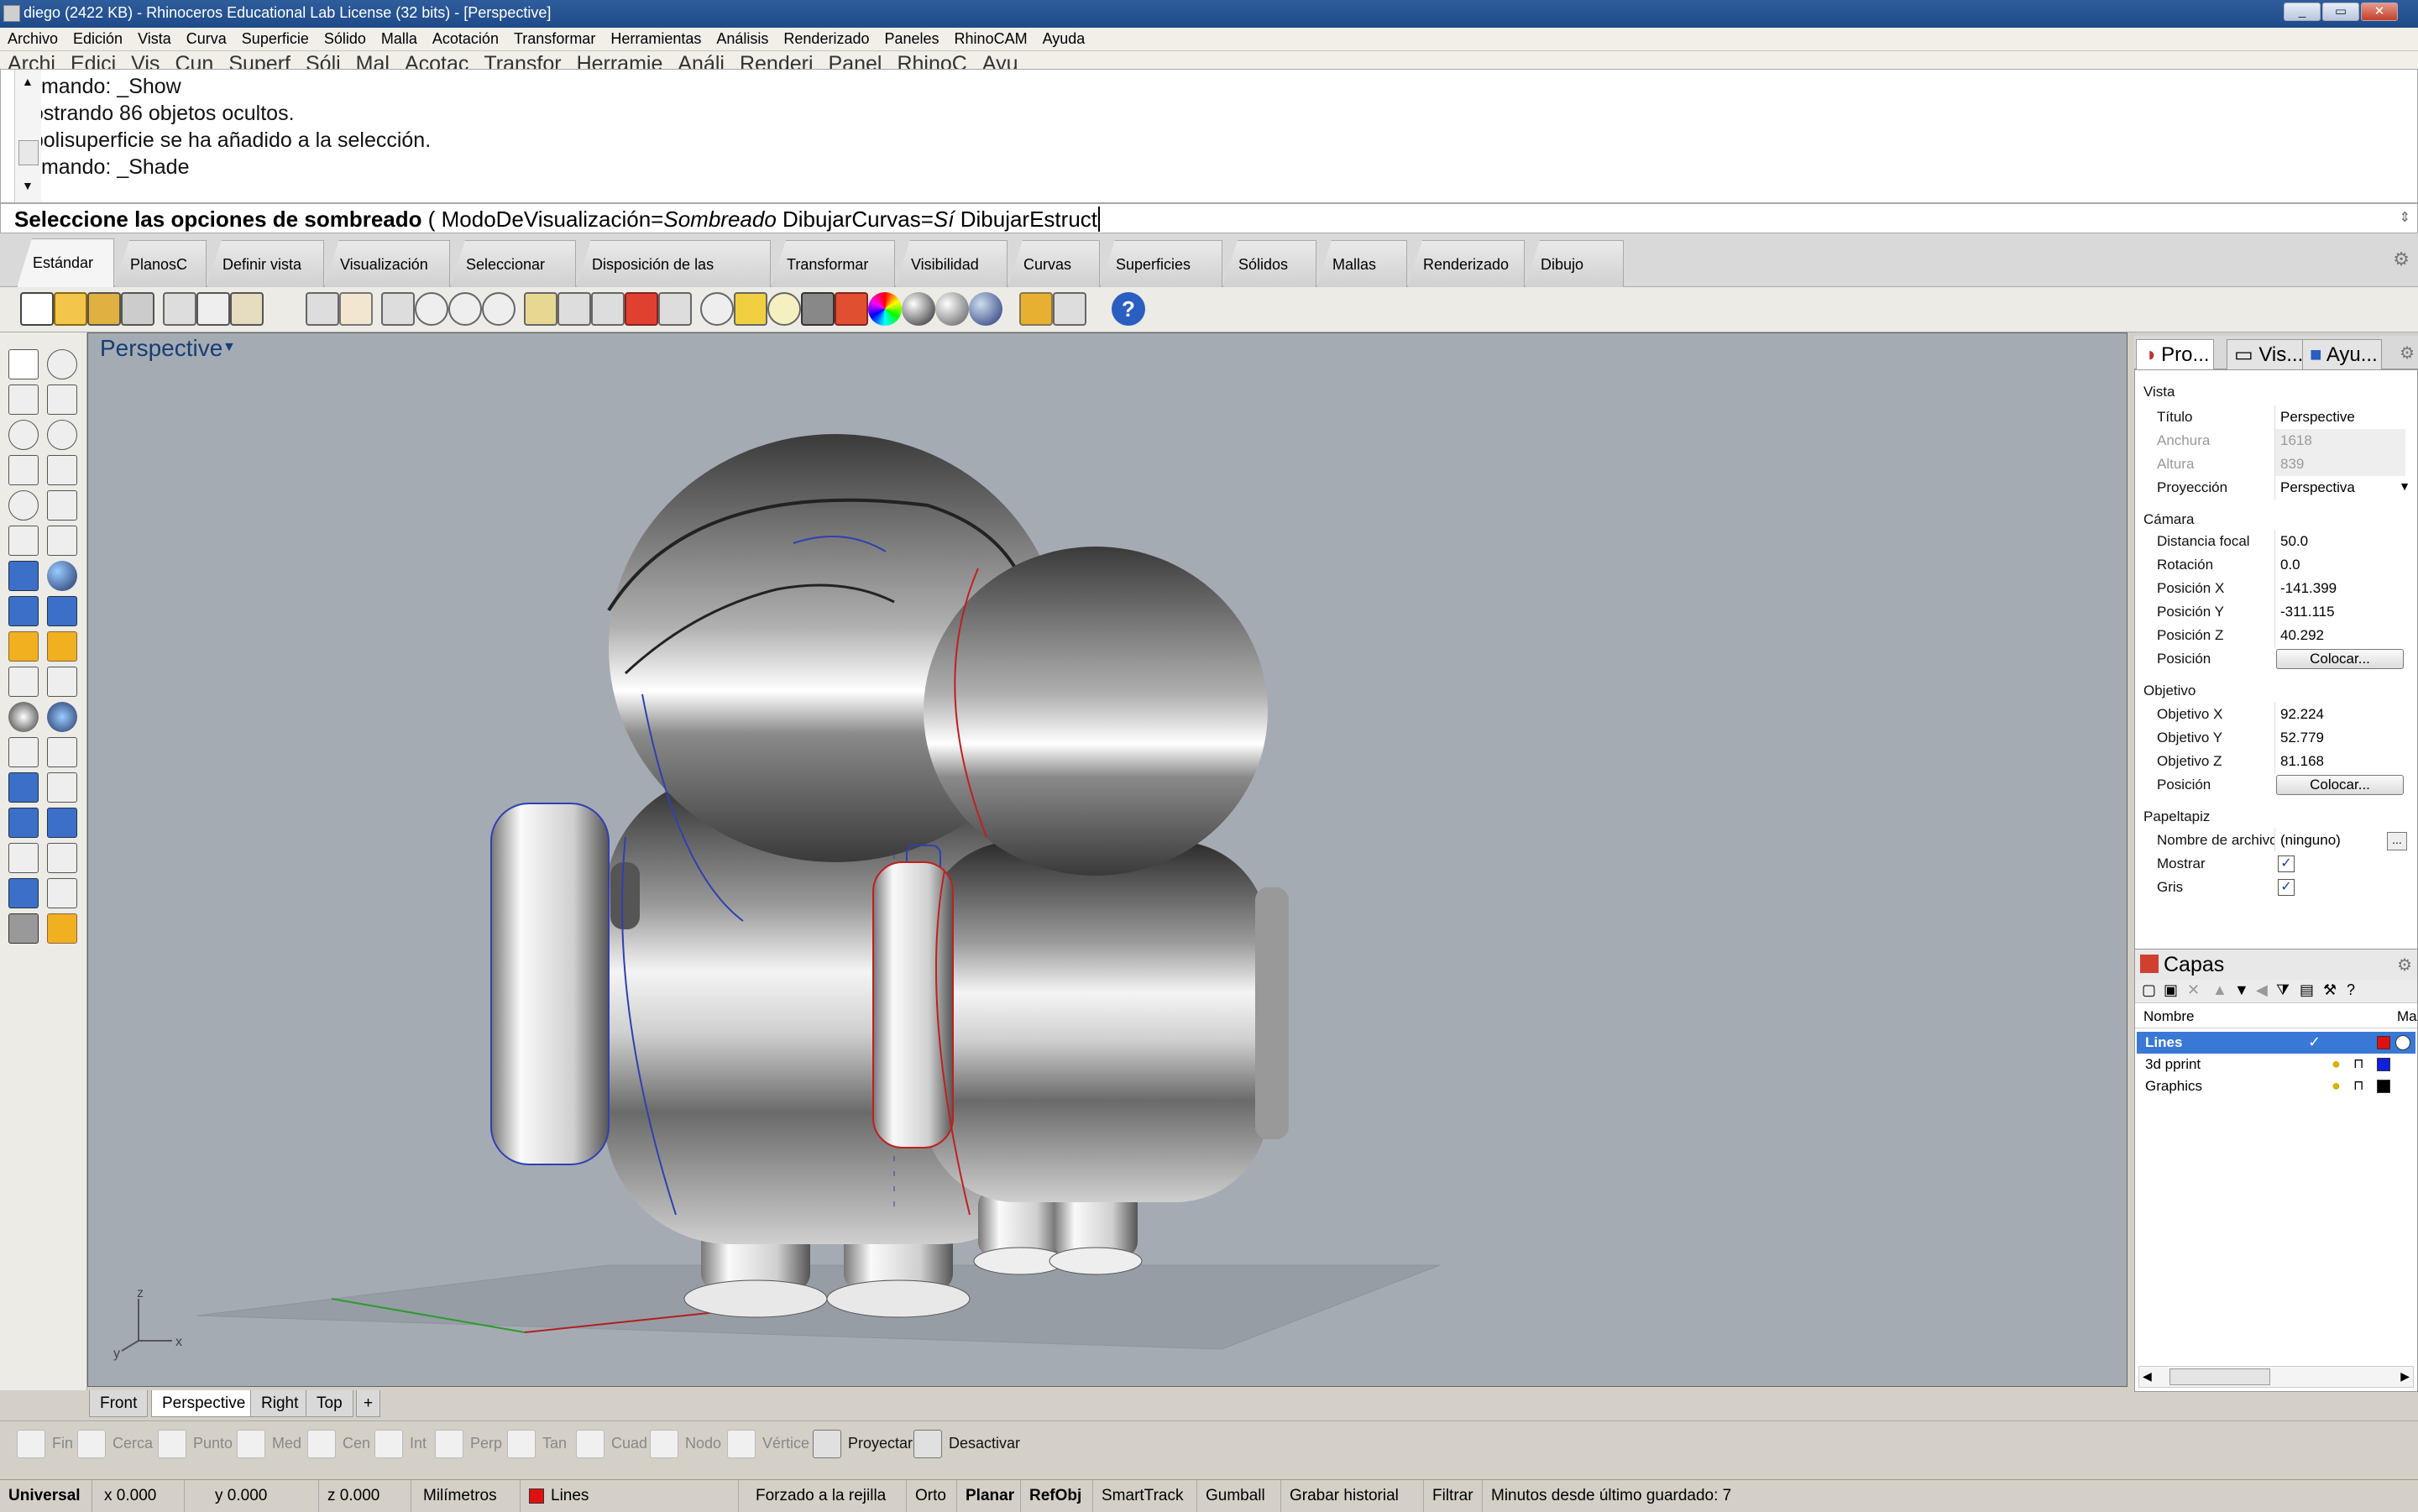 The image size is (2418, 1512). I want to click on curve-icon, so click(62, 400).